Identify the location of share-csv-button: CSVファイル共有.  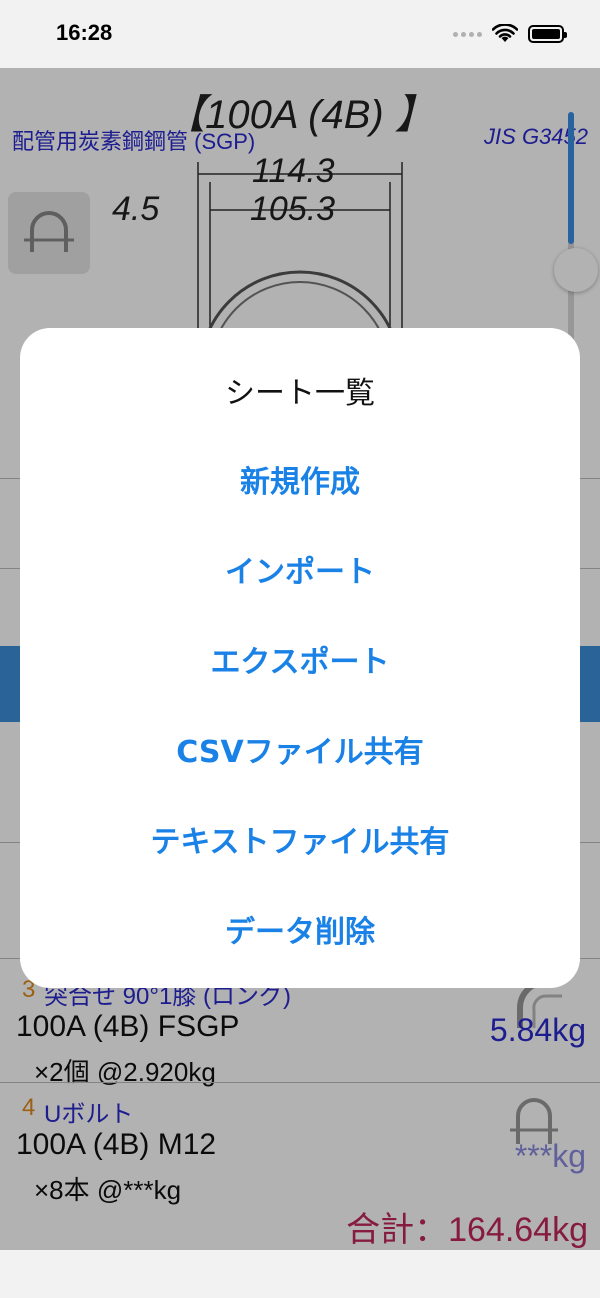
(300, 749).